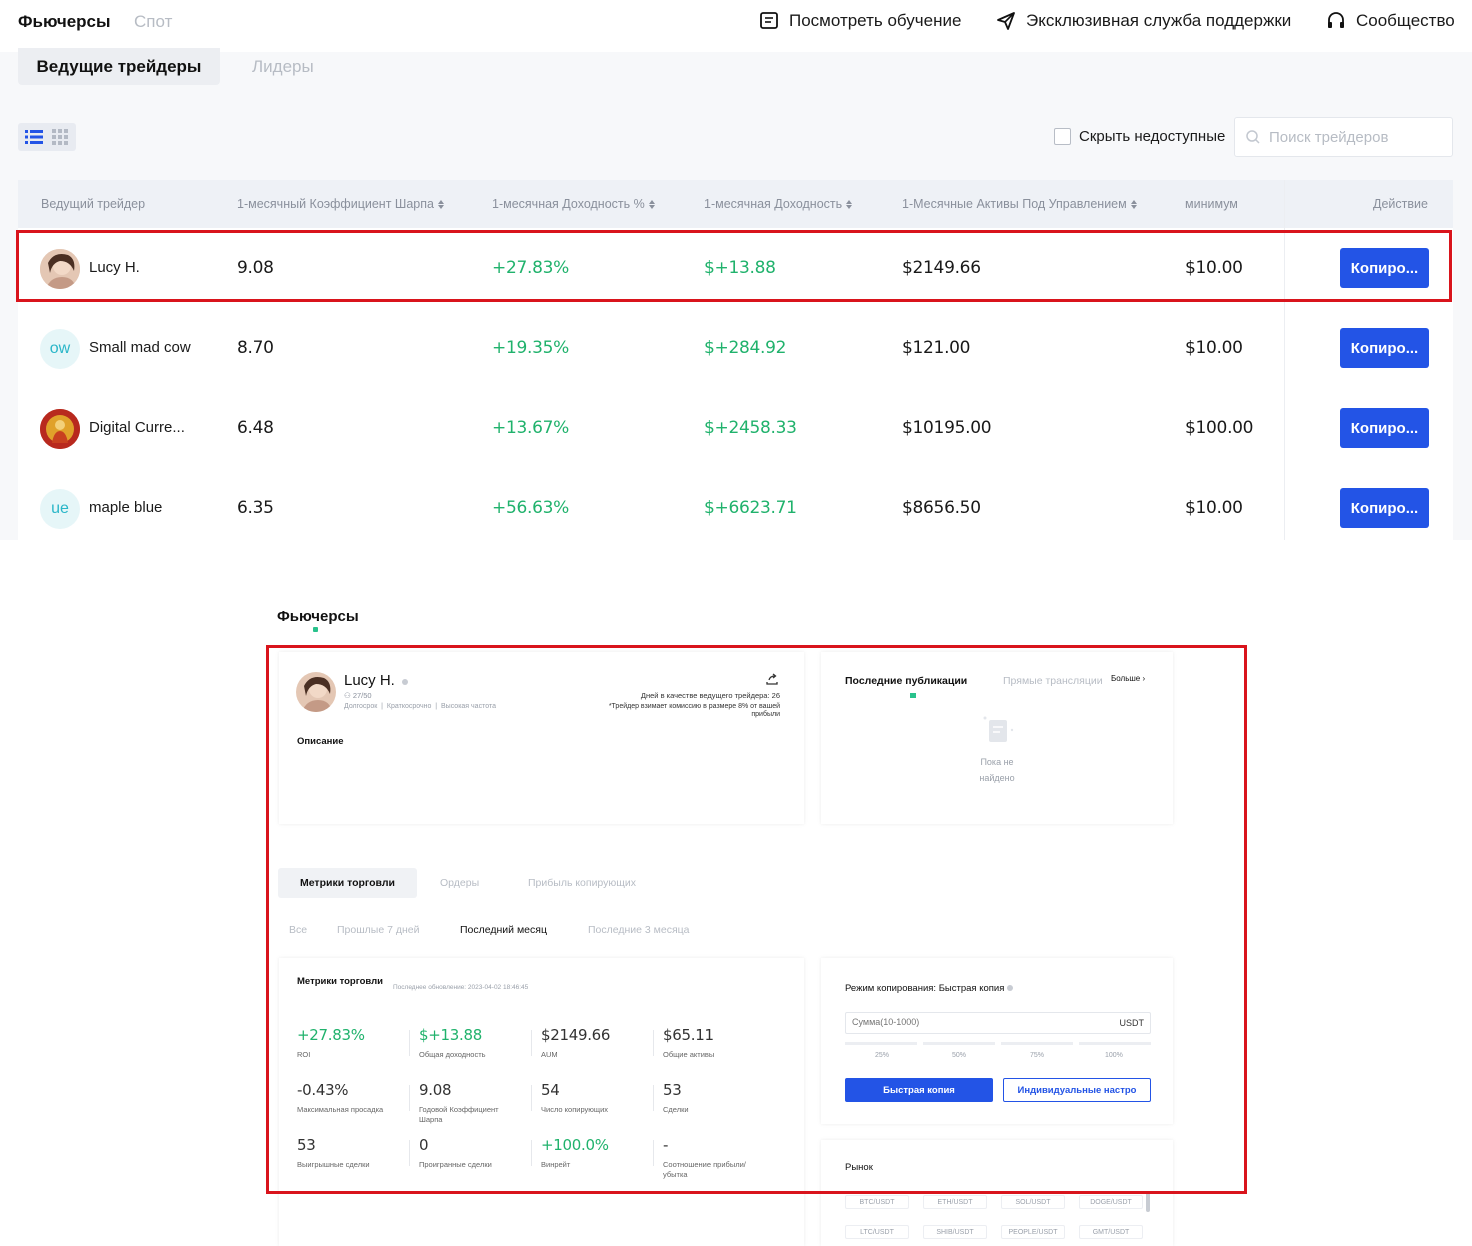  What do you see at coordinates (1405, 20) in the screenshot?
I see `community-link-label: Сообщество` at bounding box center [1405, 20].